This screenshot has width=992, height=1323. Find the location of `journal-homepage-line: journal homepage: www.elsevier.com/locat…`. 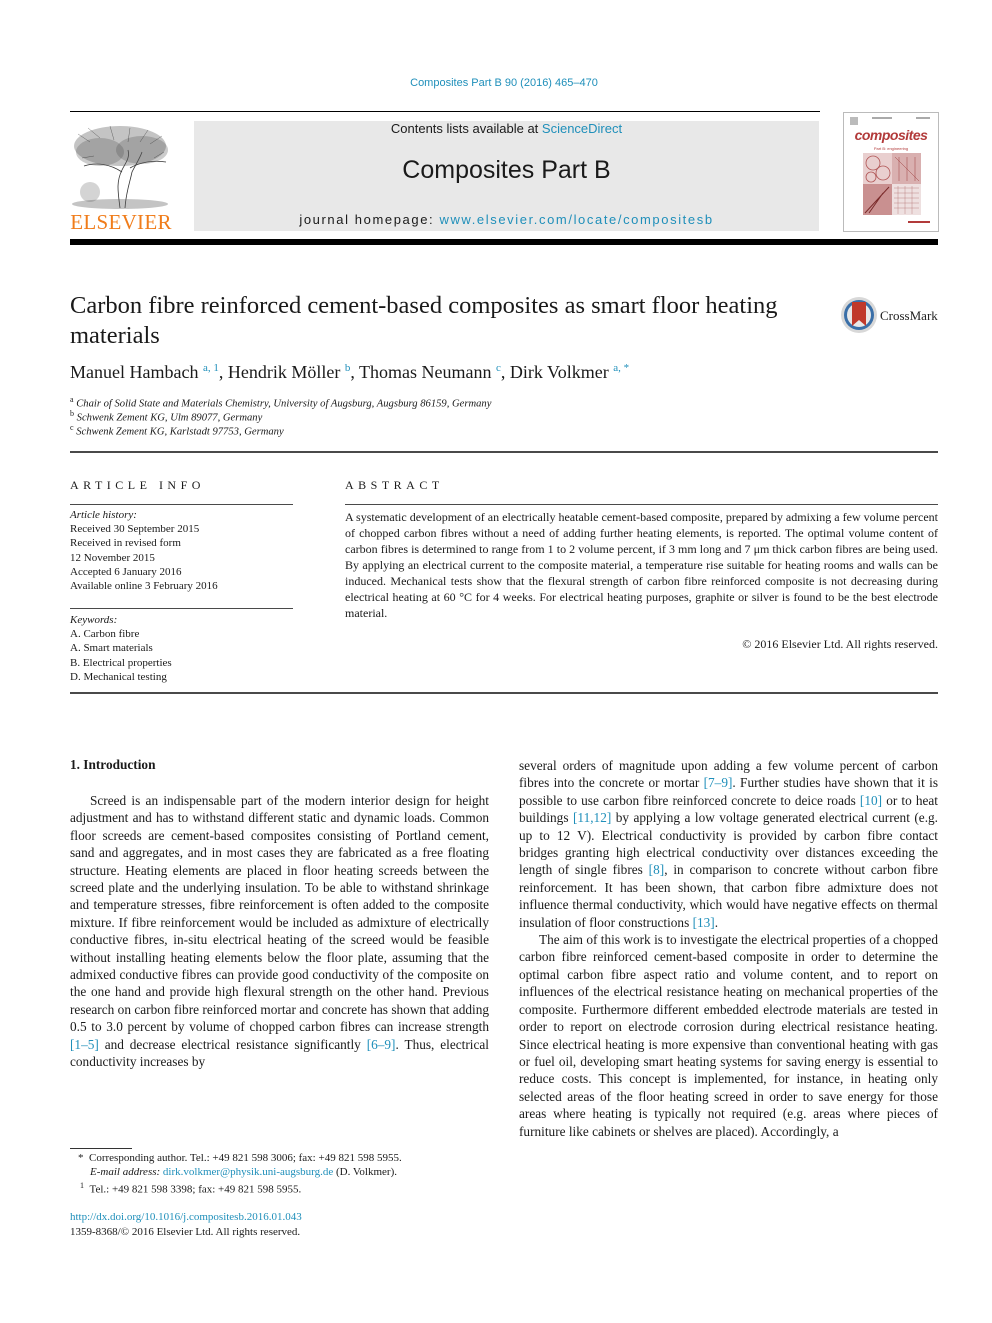

journal-homepage-line: journal homepage: www.elsevier.com/locat… is located at coordinates (506, 219).